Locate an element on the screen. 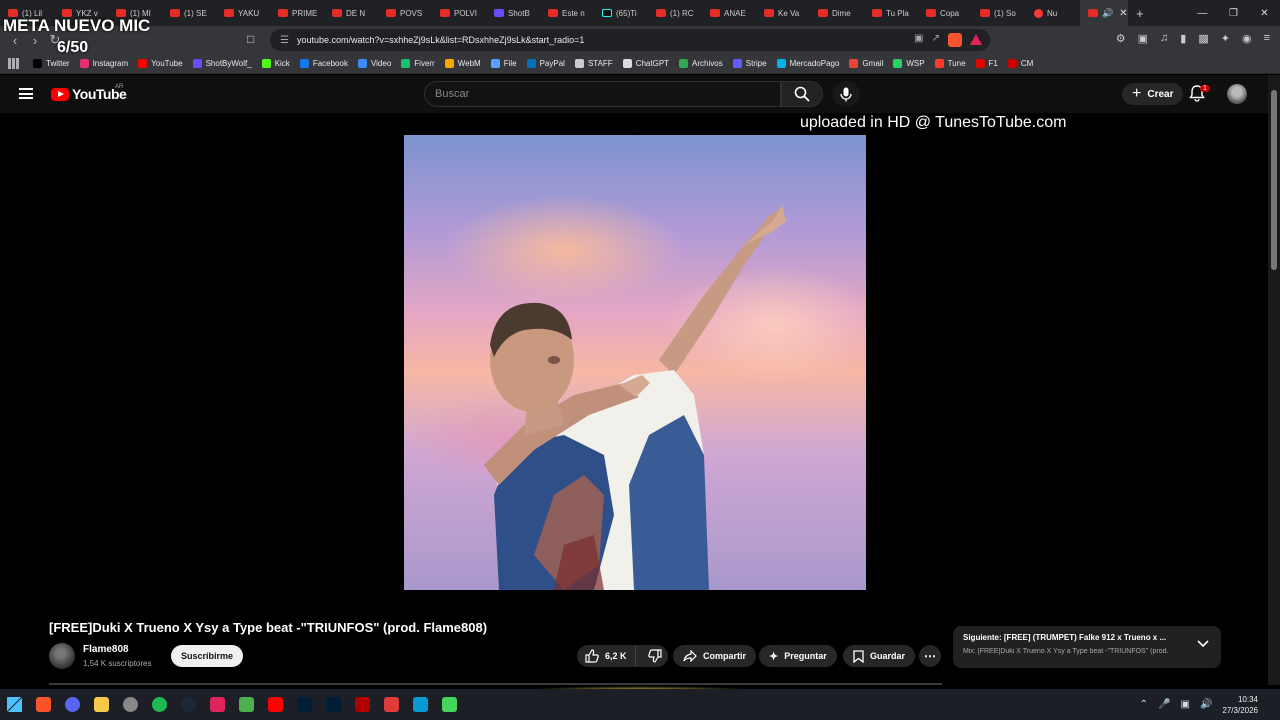 This screenshot has width=1280, height=720. bookmark-item: Video is located at coordinates (374, 63).